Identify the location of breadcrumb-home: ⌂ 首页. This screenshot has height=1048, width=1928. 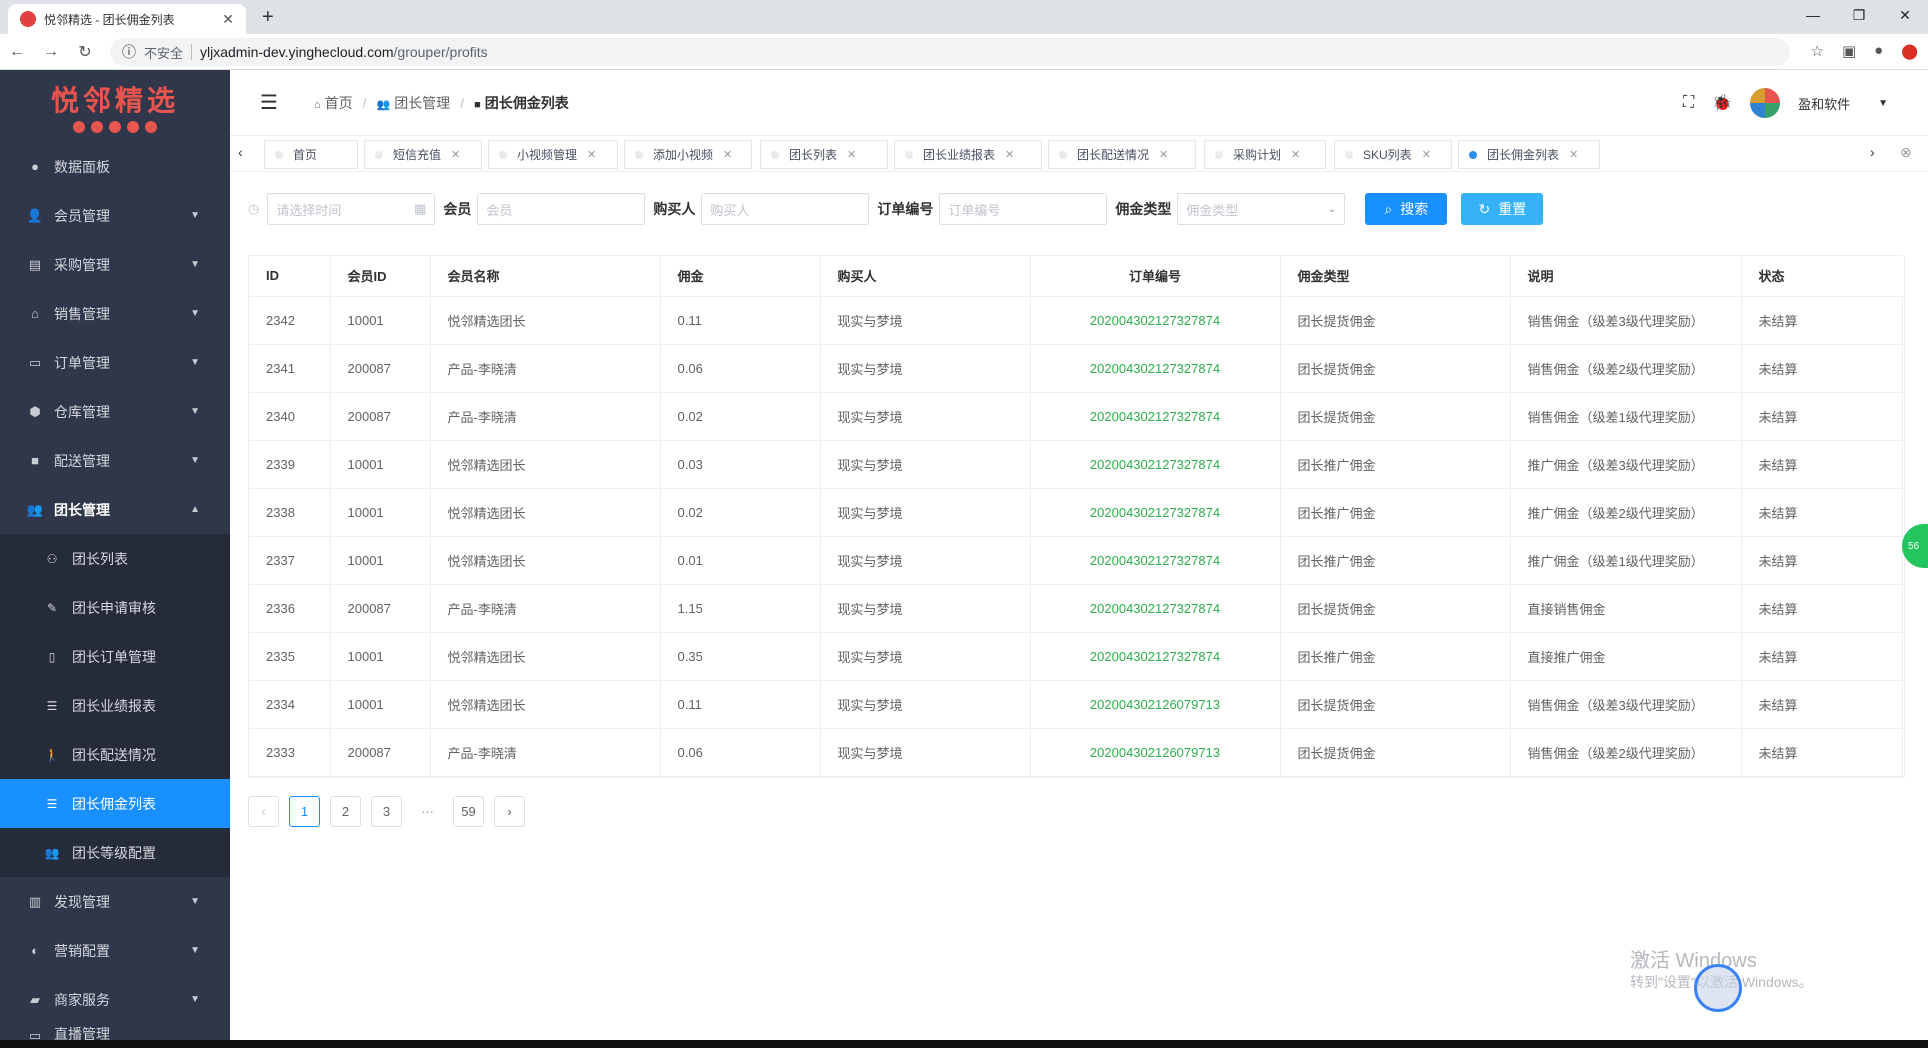
(333, 103).